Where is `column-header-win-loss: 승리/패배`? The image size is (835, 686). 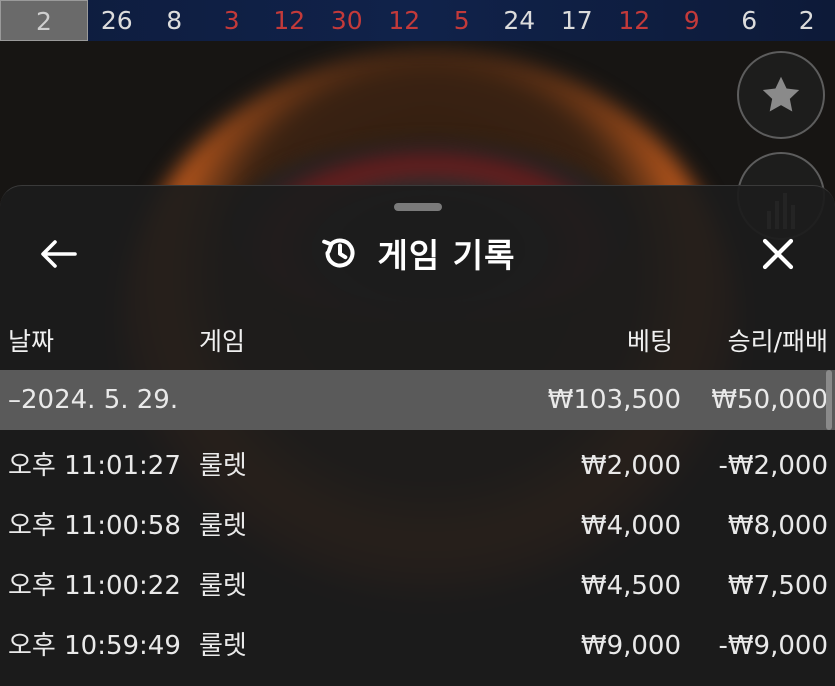 column-header-win-loss: 승리/패배 is located at coordinates (777, 341).